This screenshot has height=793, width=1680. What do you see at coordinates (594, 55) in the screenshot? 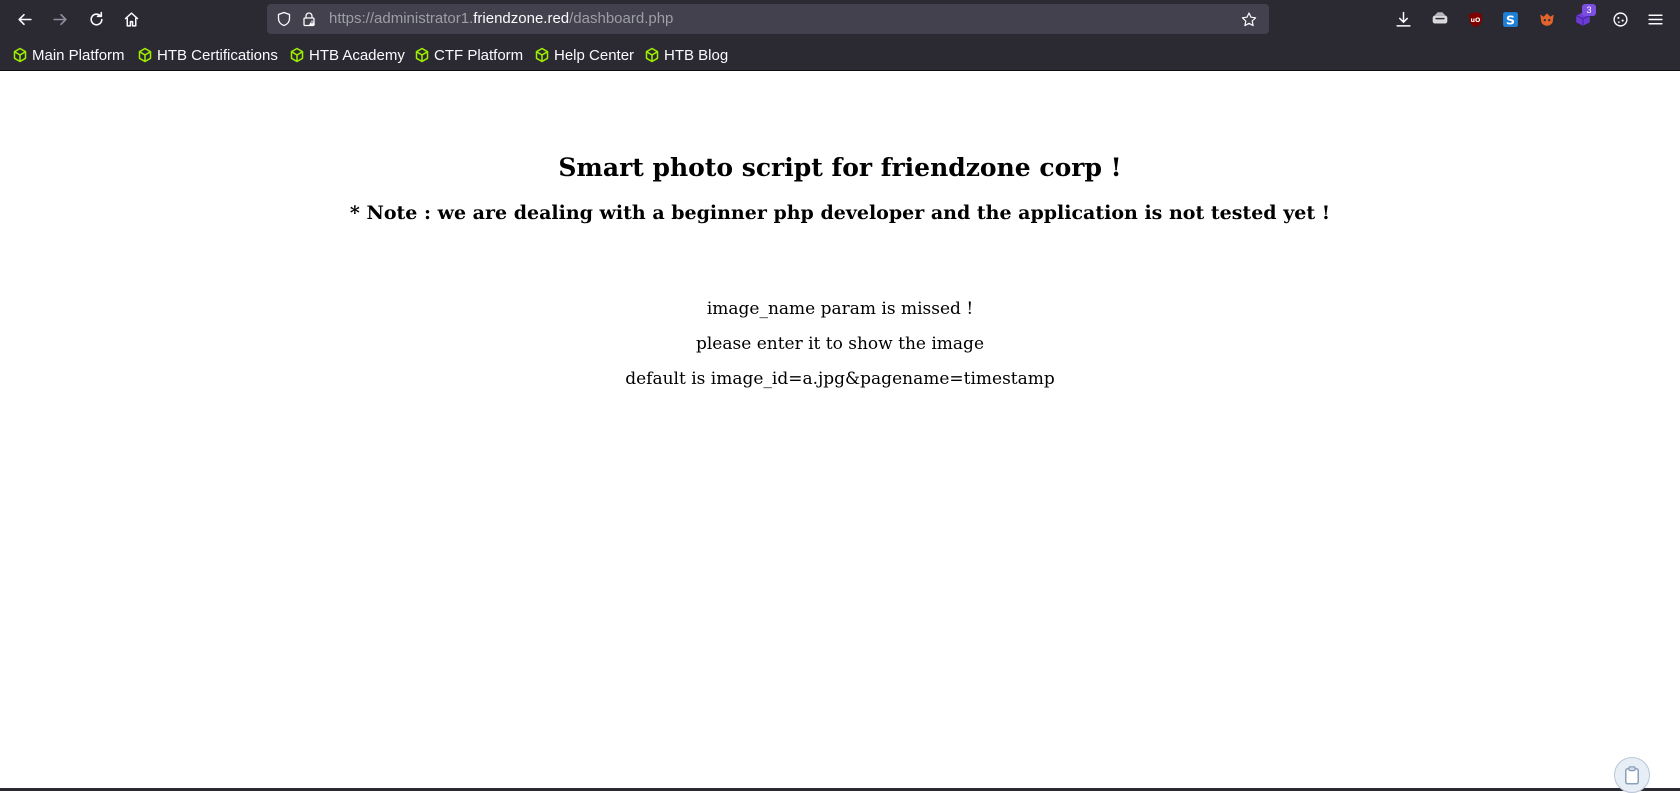
I see `bookmark-label: Help Center` at bounding box center [594, 55].